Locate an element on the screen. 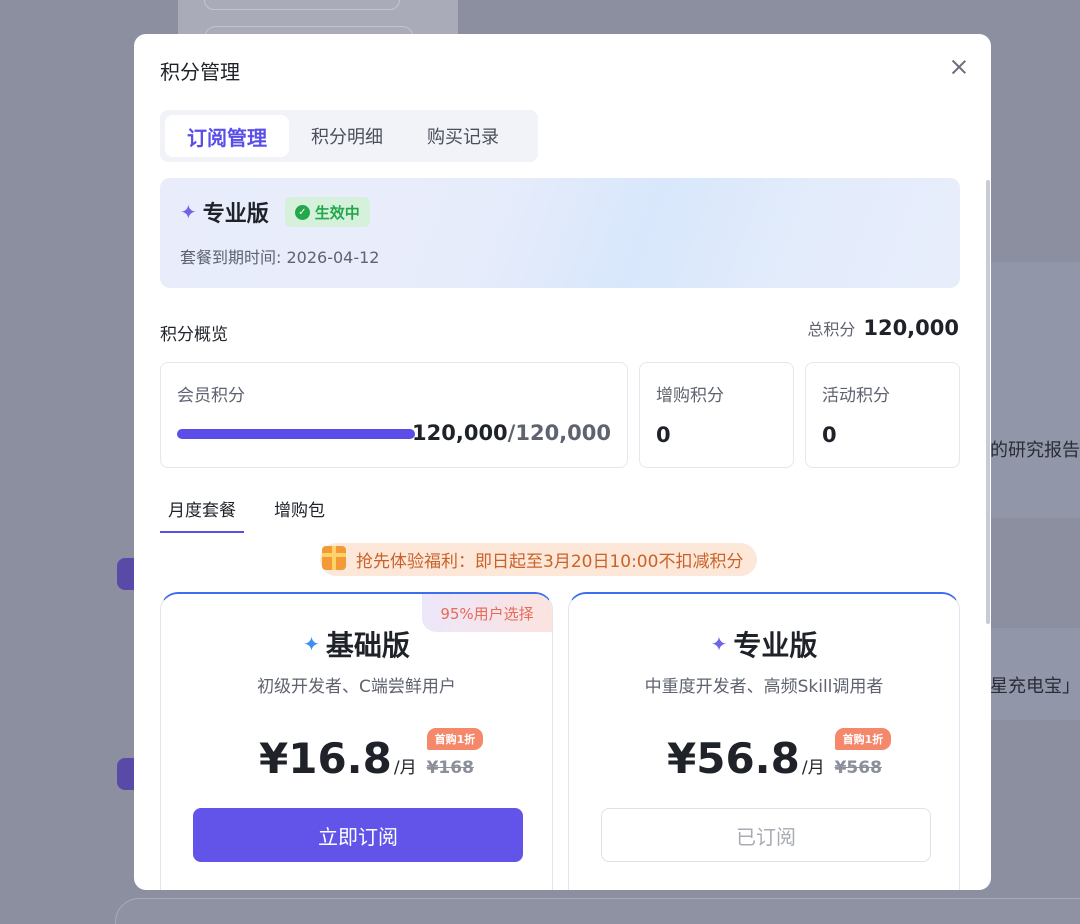 This screenshot has height=924, width=1080. promo-text: 抢先体验福利：即日起至3月20日10:00不扣减积分 is located at coordinates (550, 562).